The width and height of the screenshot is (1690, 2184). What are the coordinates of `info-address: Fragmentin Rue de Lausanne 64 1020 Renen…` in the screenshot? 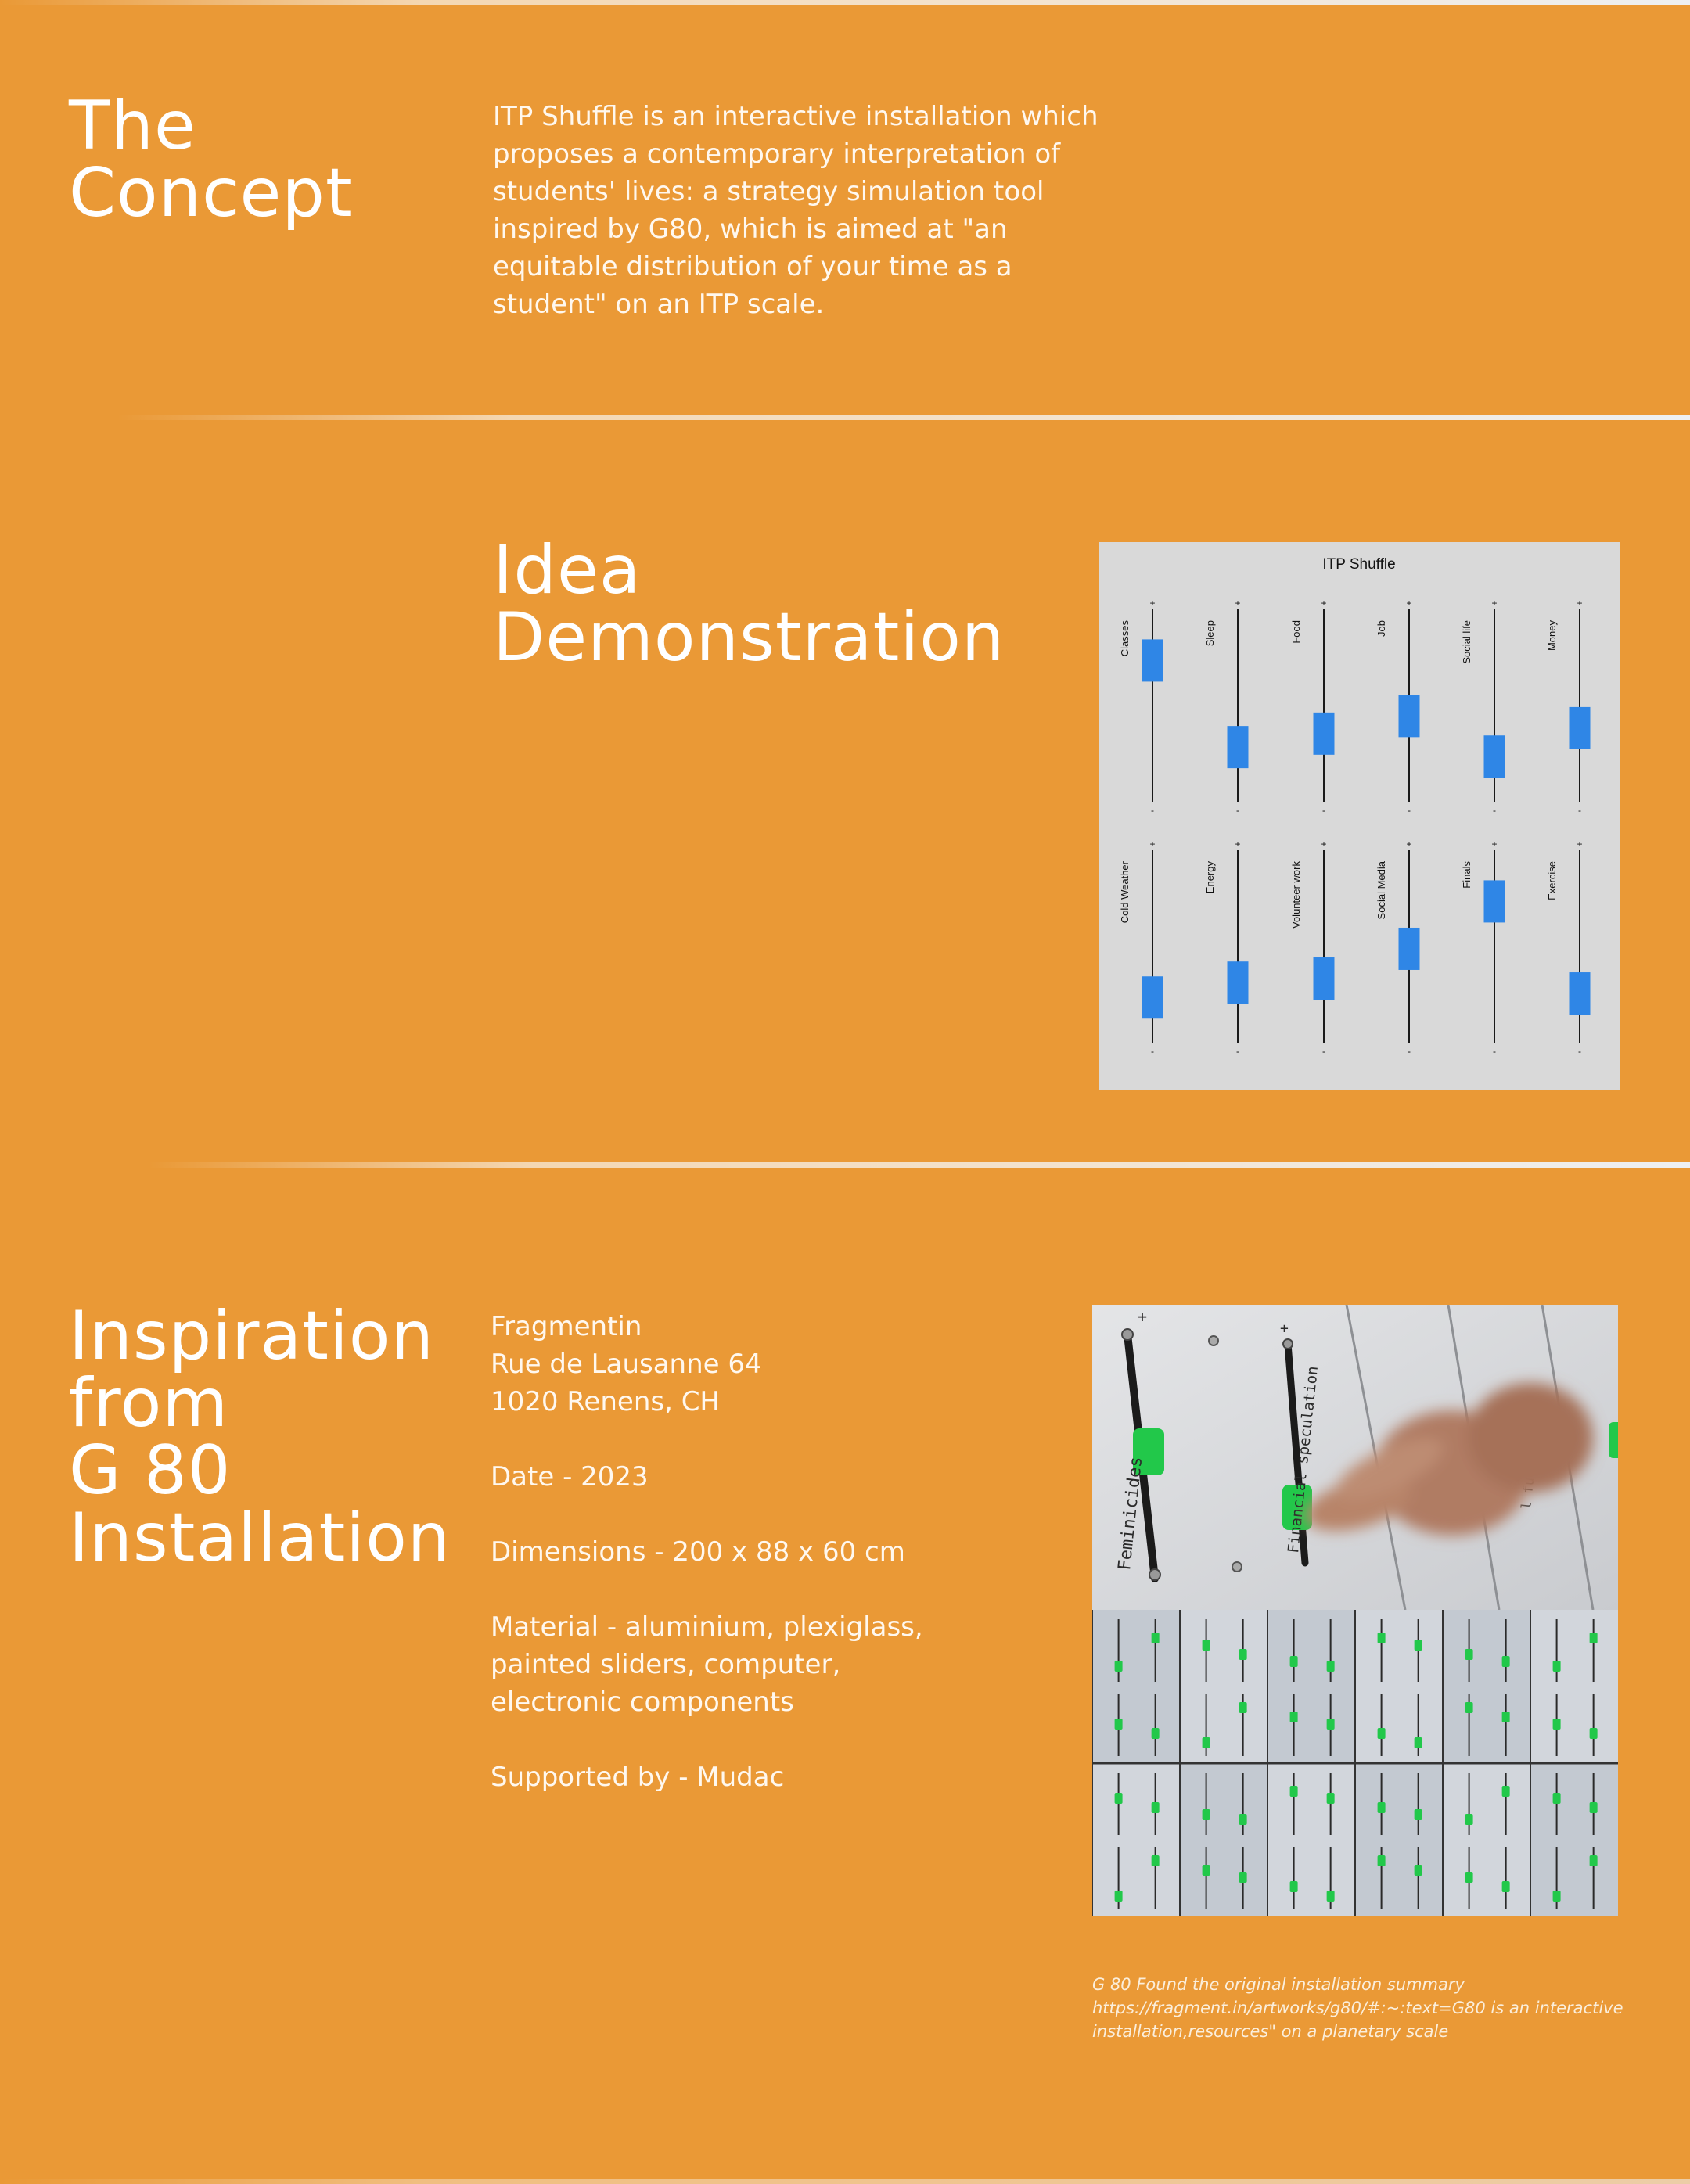 It's located at (627, 1364).